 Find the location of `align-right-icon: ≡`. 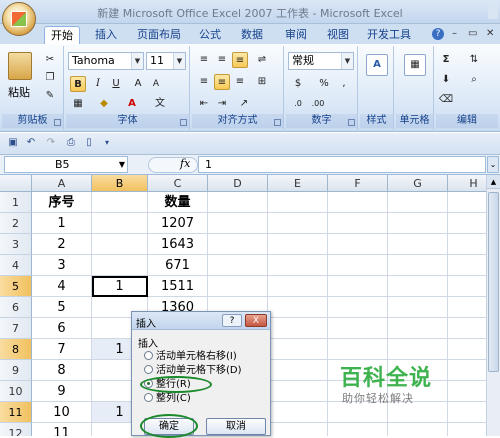

align-right-icon: ≡ is located at coordinates (240, 82).